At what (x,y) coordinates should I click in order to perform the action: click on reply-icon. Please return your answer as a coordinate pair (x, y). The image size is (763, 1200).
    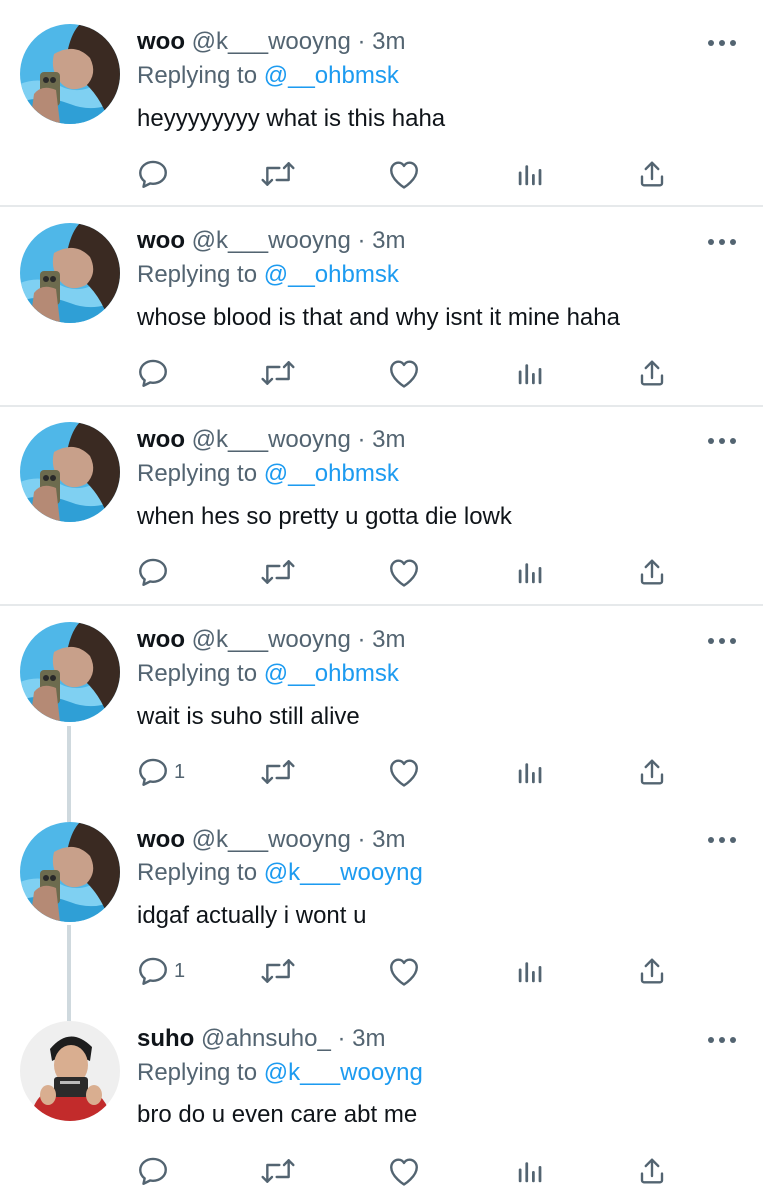
    Looking at the image, I should click on (153, 1171).